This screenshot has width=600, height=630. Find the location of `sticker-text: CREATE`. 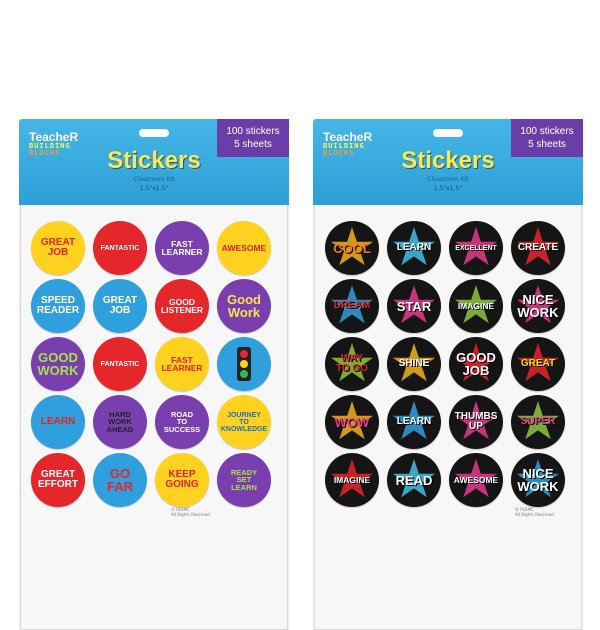

sticker-text: CREATE is located at coordinates (538, 247).